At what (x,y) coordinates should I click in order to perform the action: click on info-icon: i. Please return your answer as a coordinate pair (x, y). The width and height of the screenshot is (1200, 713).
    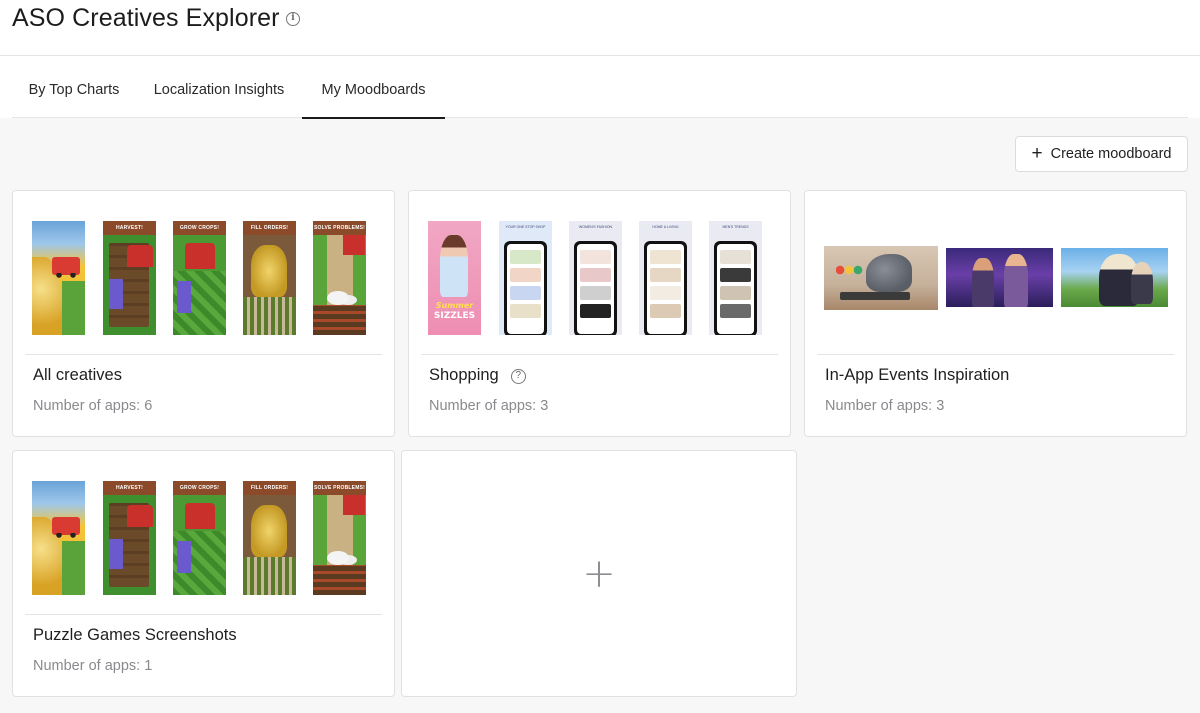
    Looking at the image, I should click on (293, 19).